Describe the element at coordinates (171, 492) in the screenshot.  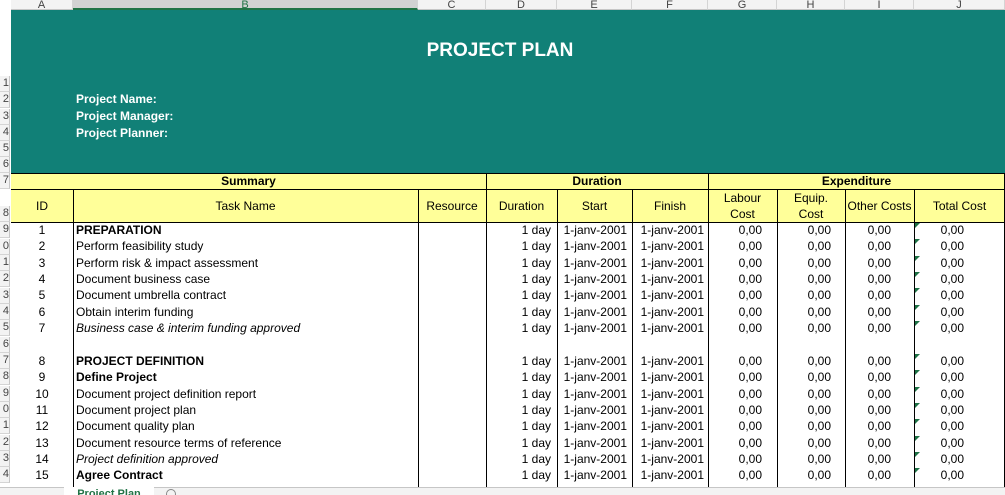
I see `add-sheet-icon` at that location.